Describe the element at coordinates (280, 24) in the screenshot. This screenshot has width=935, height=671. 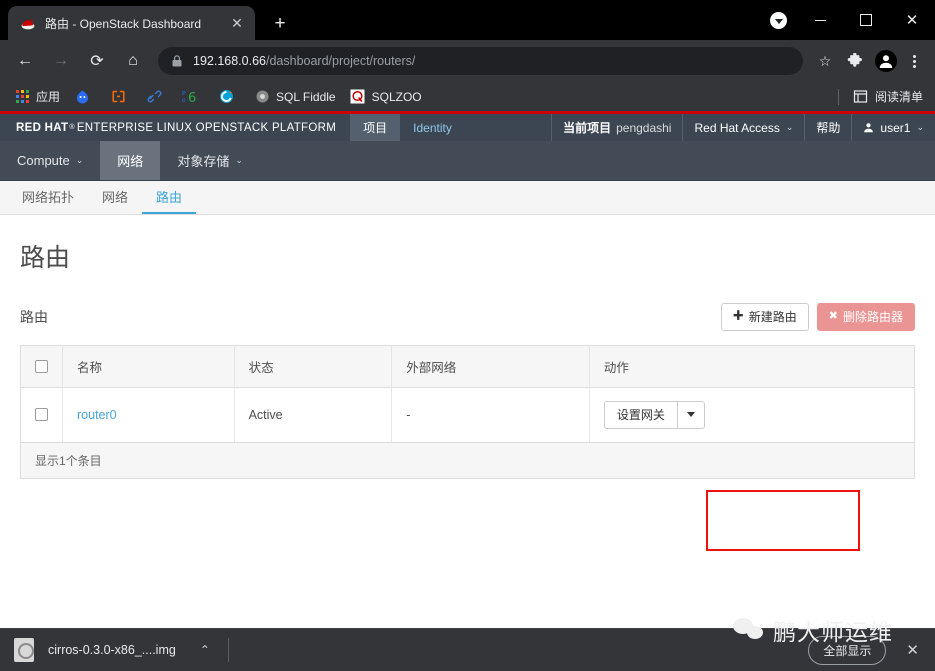
I see `new-tab-button: +` at that location.